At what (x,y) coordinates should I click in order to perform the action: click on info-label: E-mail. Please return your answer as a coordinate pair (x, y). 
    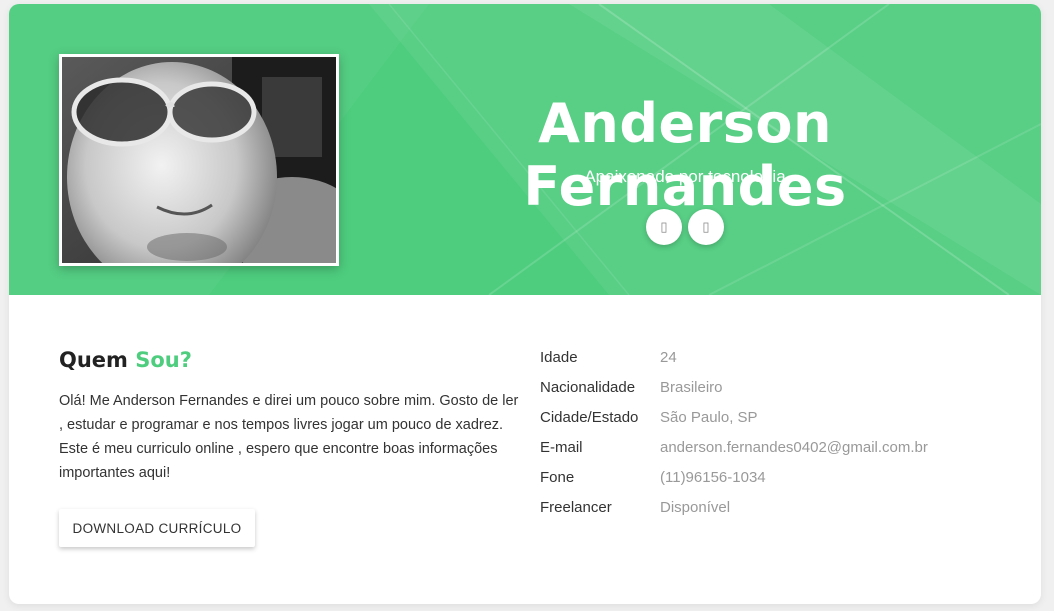
    Looking at the image, I should click on (561, 447).